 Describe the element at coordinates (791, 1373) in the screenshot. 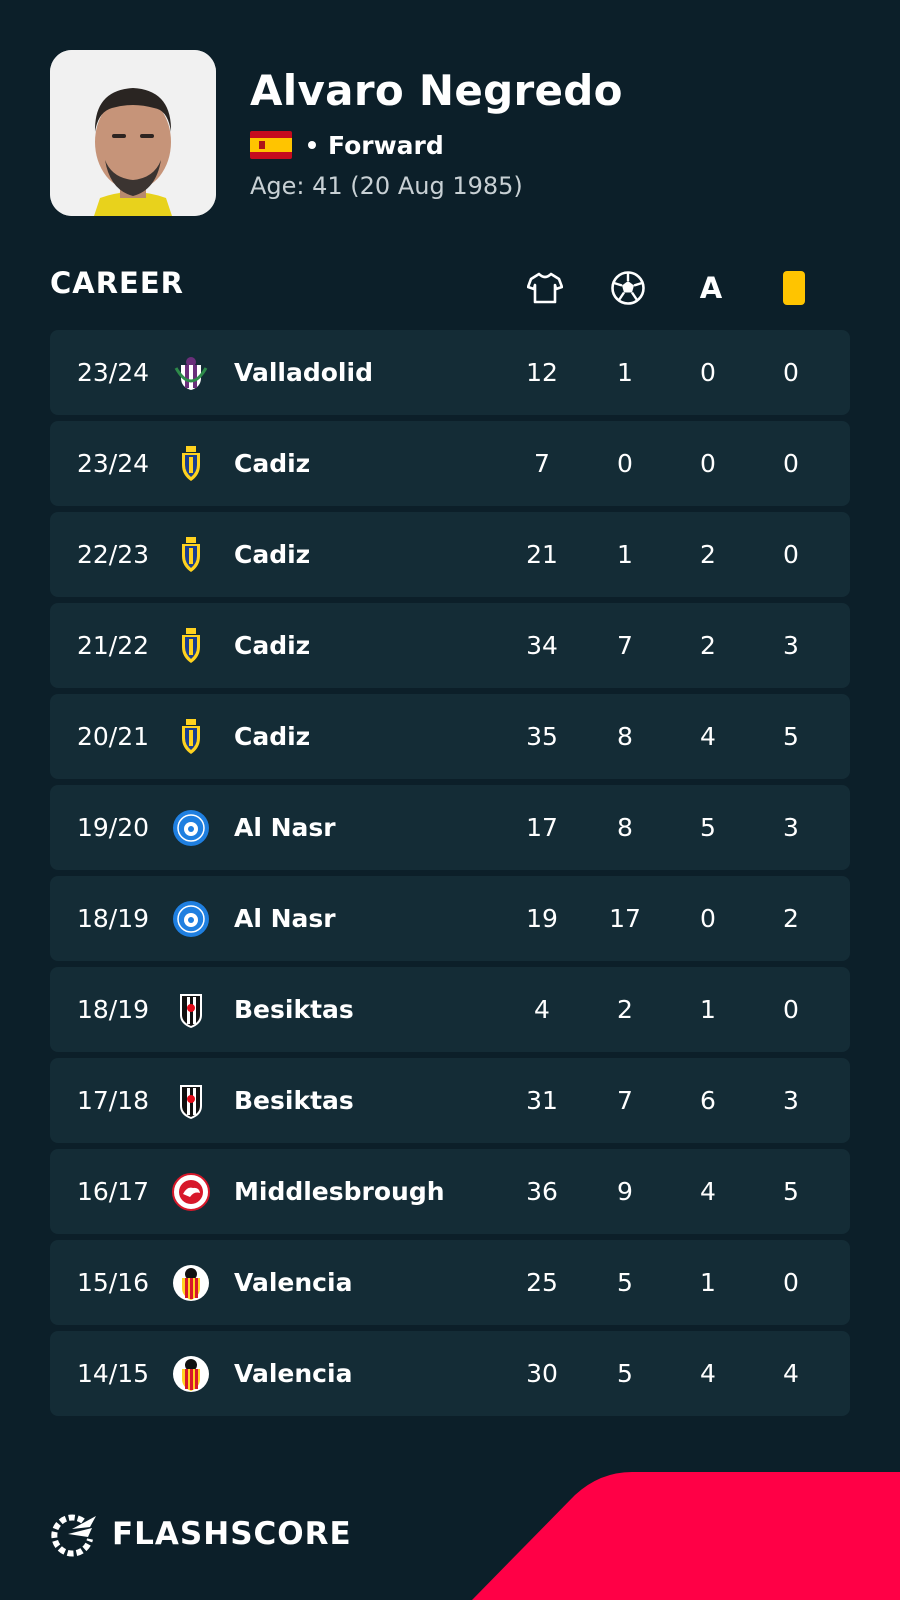

I see `yellow-cards-value: 4` at that location.